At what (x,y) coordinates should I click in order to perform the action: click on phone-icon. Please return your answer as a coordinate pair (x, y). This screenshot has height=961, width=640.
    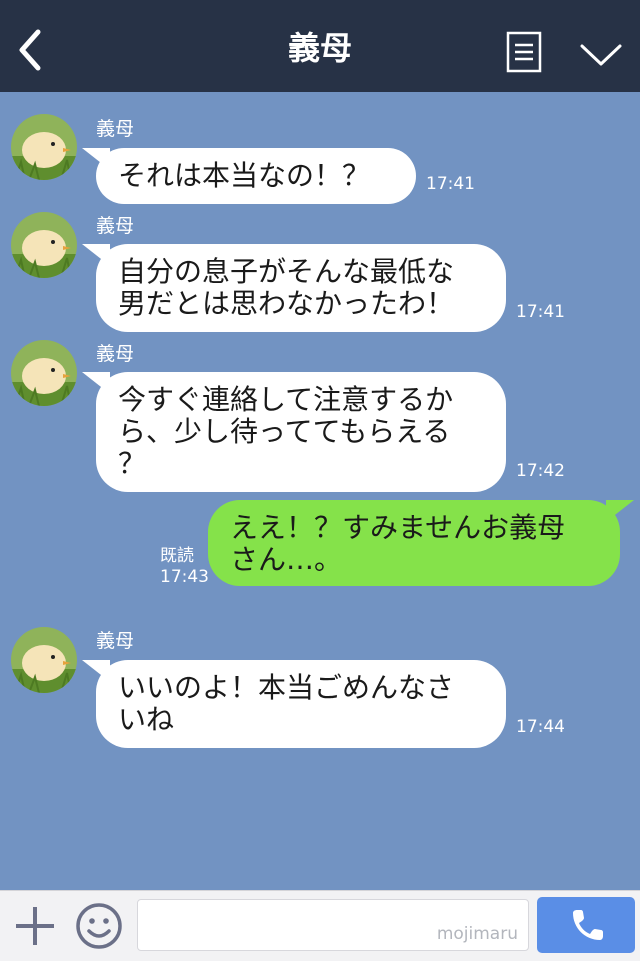
    Looking at the image, I should click on (588, 925).